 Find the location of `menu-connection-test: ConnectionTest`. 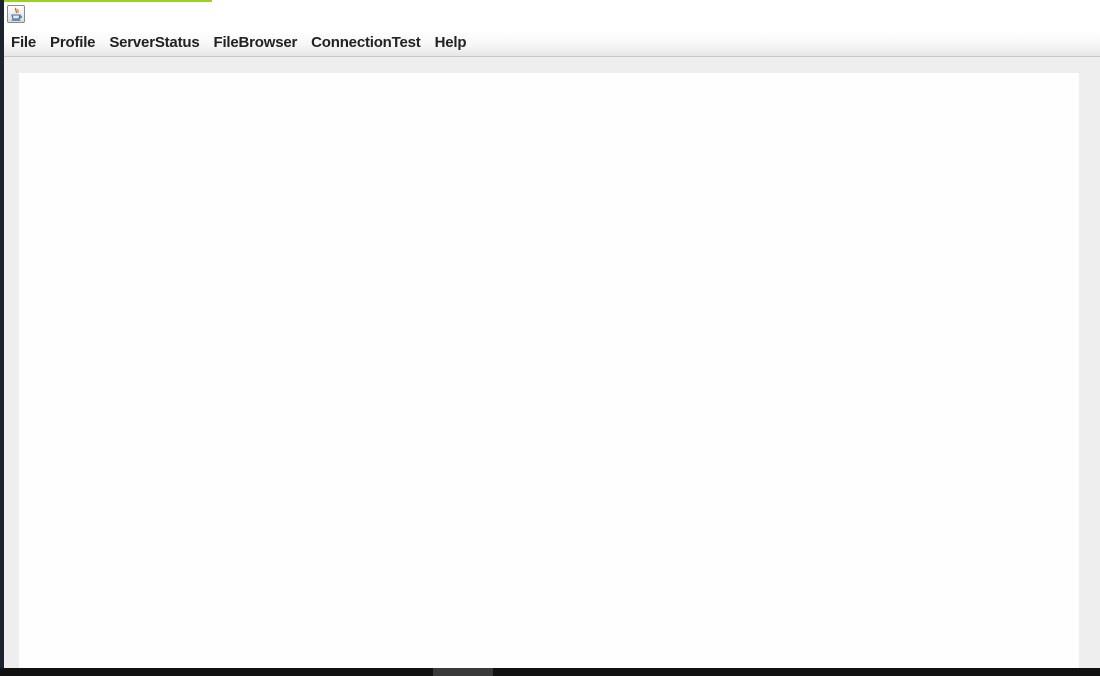

menu-connection-test: ConnectionTest is located at coordinates (365, 43).